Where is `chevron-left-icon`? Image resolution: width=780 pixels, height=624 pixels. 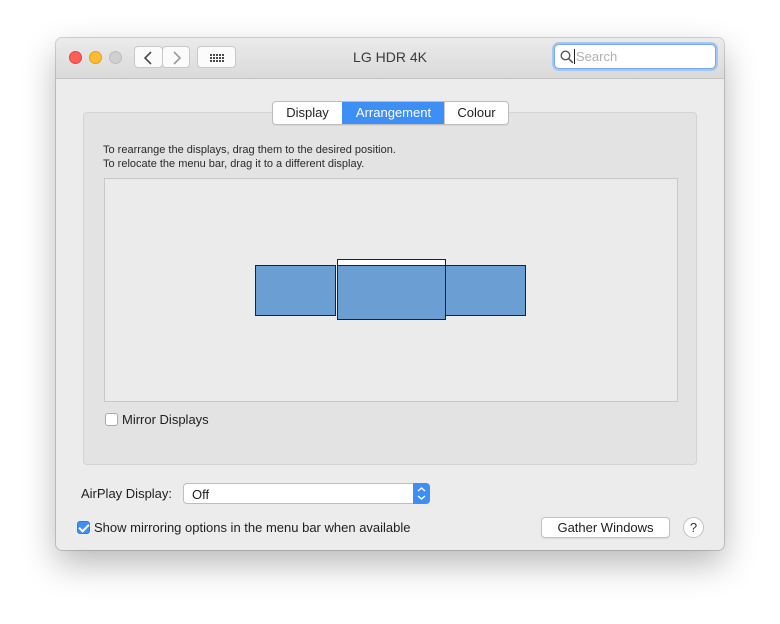 chevron-left-icon is located at coordinates (147, 58).